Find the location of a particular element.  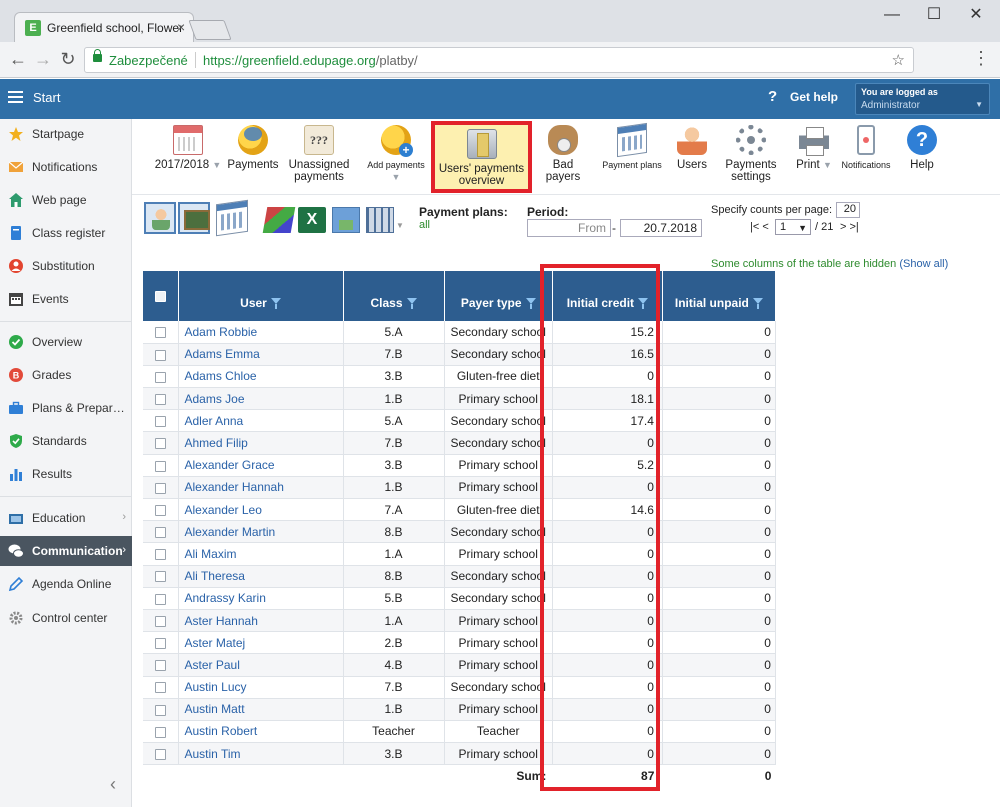

sidebar-item-overview: Overview is located at coordinates (66, 342).